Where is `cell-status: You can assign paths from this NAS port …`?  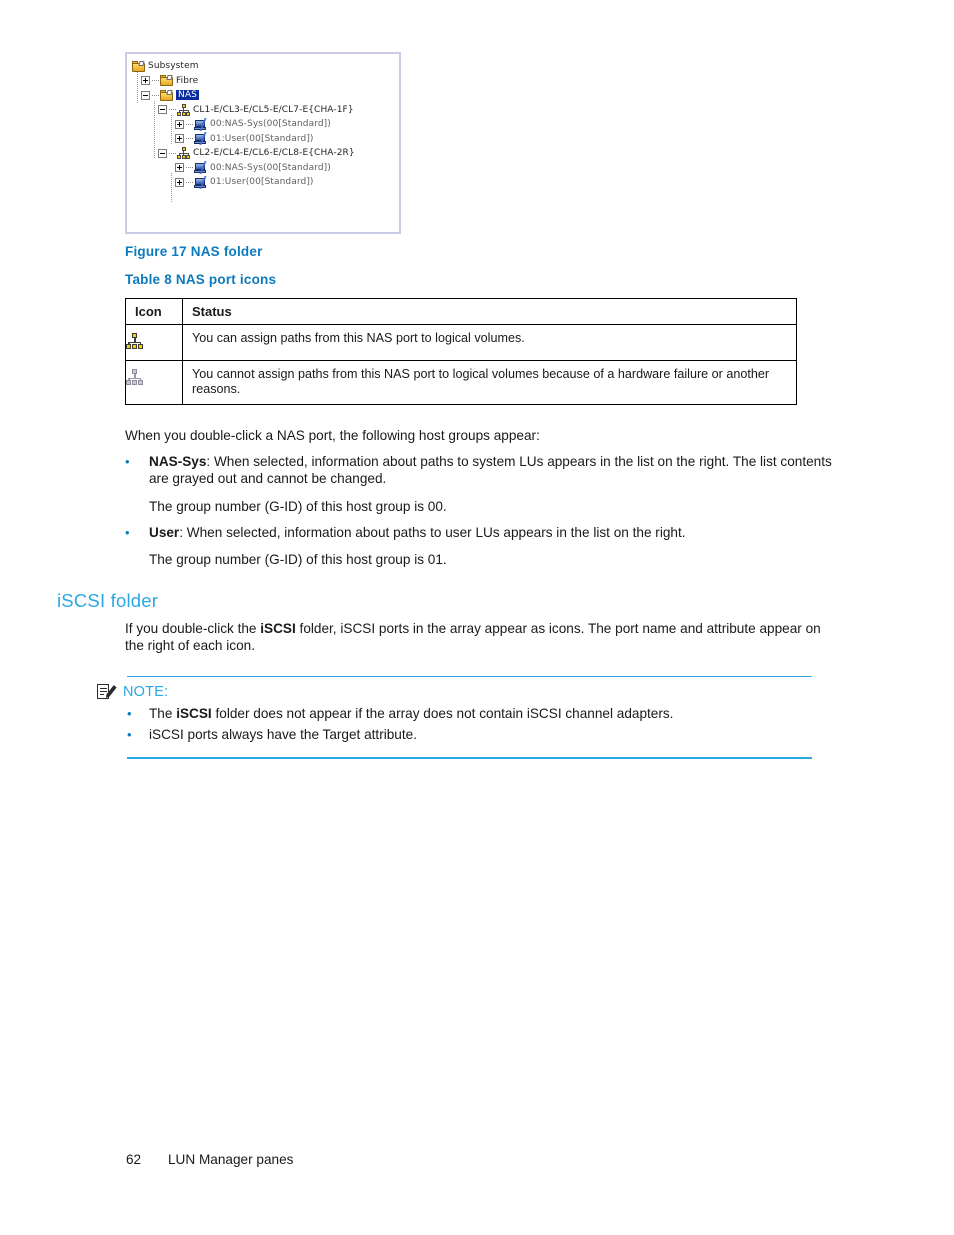 cell-status: You can assign paths from this NAS port … is located at coordinates (489, 342).